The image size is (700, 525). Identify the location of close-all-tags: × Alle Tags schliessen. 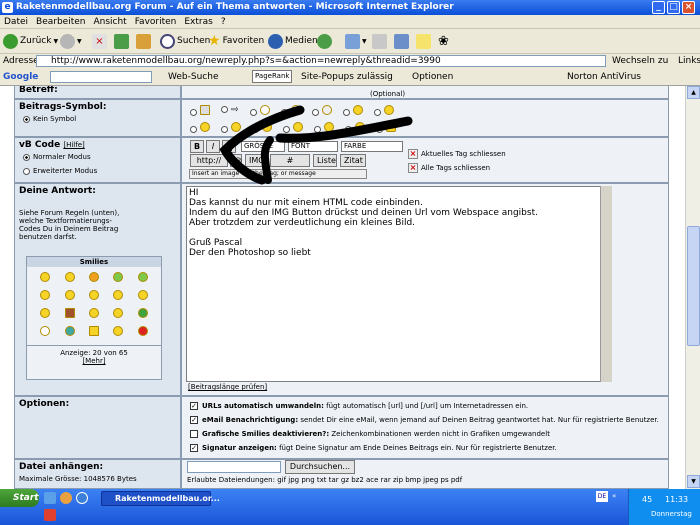
(449, 168).